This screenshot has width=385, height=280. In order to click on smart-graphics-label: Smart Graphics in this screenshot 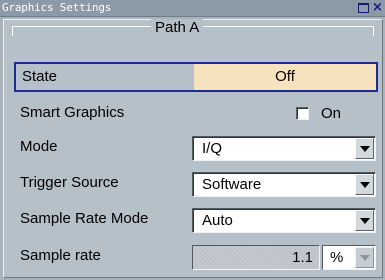, I will do `click(72, 112)`.